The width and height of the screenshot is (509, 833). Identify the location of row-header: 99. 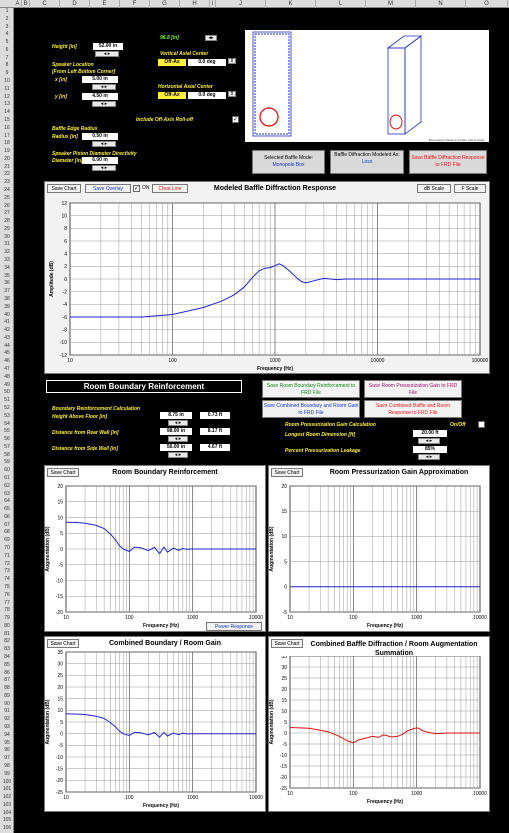
(7, 775).